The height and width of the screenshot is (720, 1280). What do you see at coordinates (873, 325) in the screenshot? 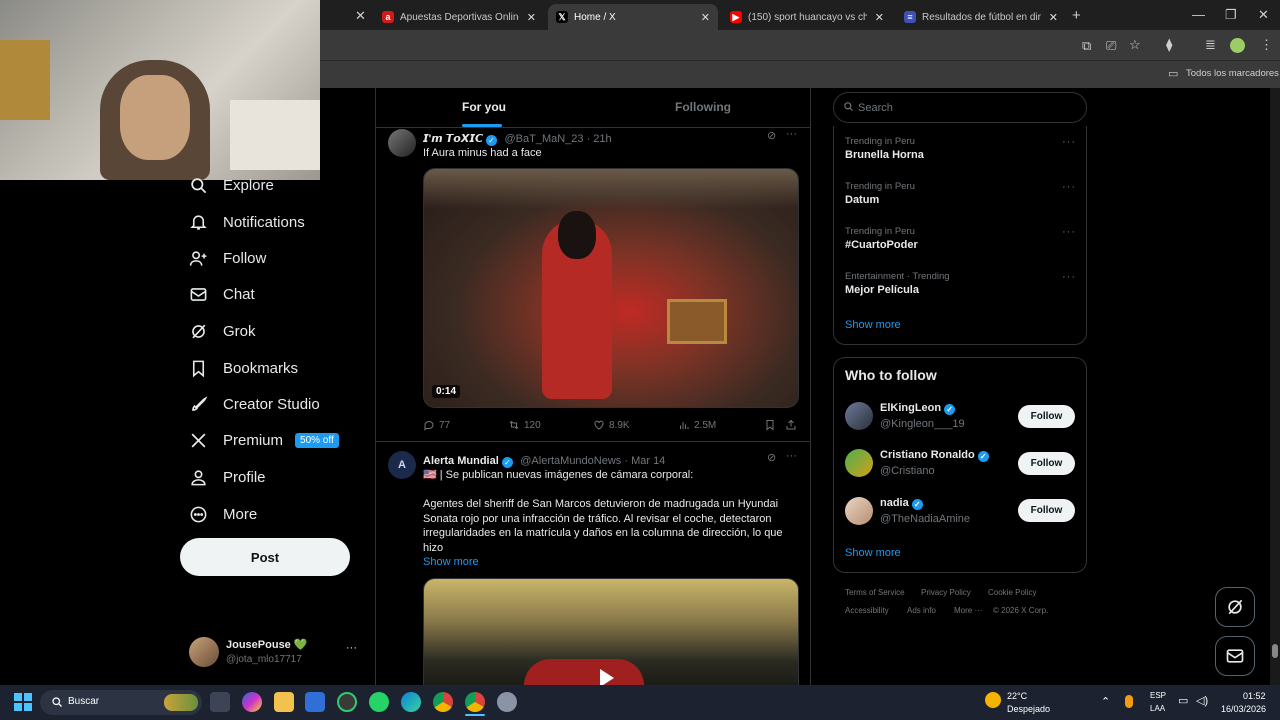
I see `trends-show-more-link: Show more` at bounding box center [873, 325].